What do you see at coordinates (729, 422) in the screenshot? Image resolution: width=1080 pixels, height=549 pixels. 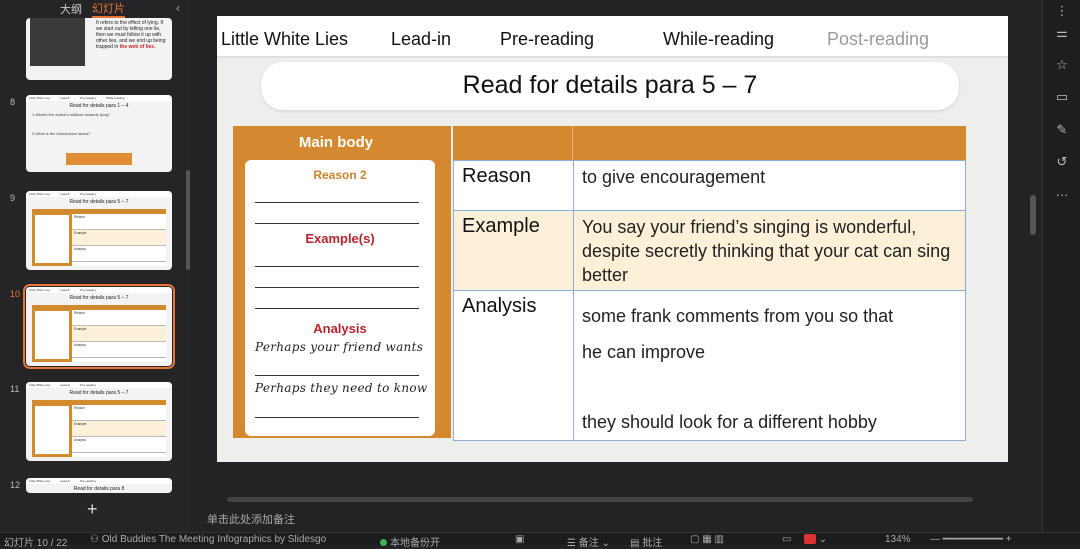 I see `row-text: they should look for a different hobby` at bounding box center [729, 422].